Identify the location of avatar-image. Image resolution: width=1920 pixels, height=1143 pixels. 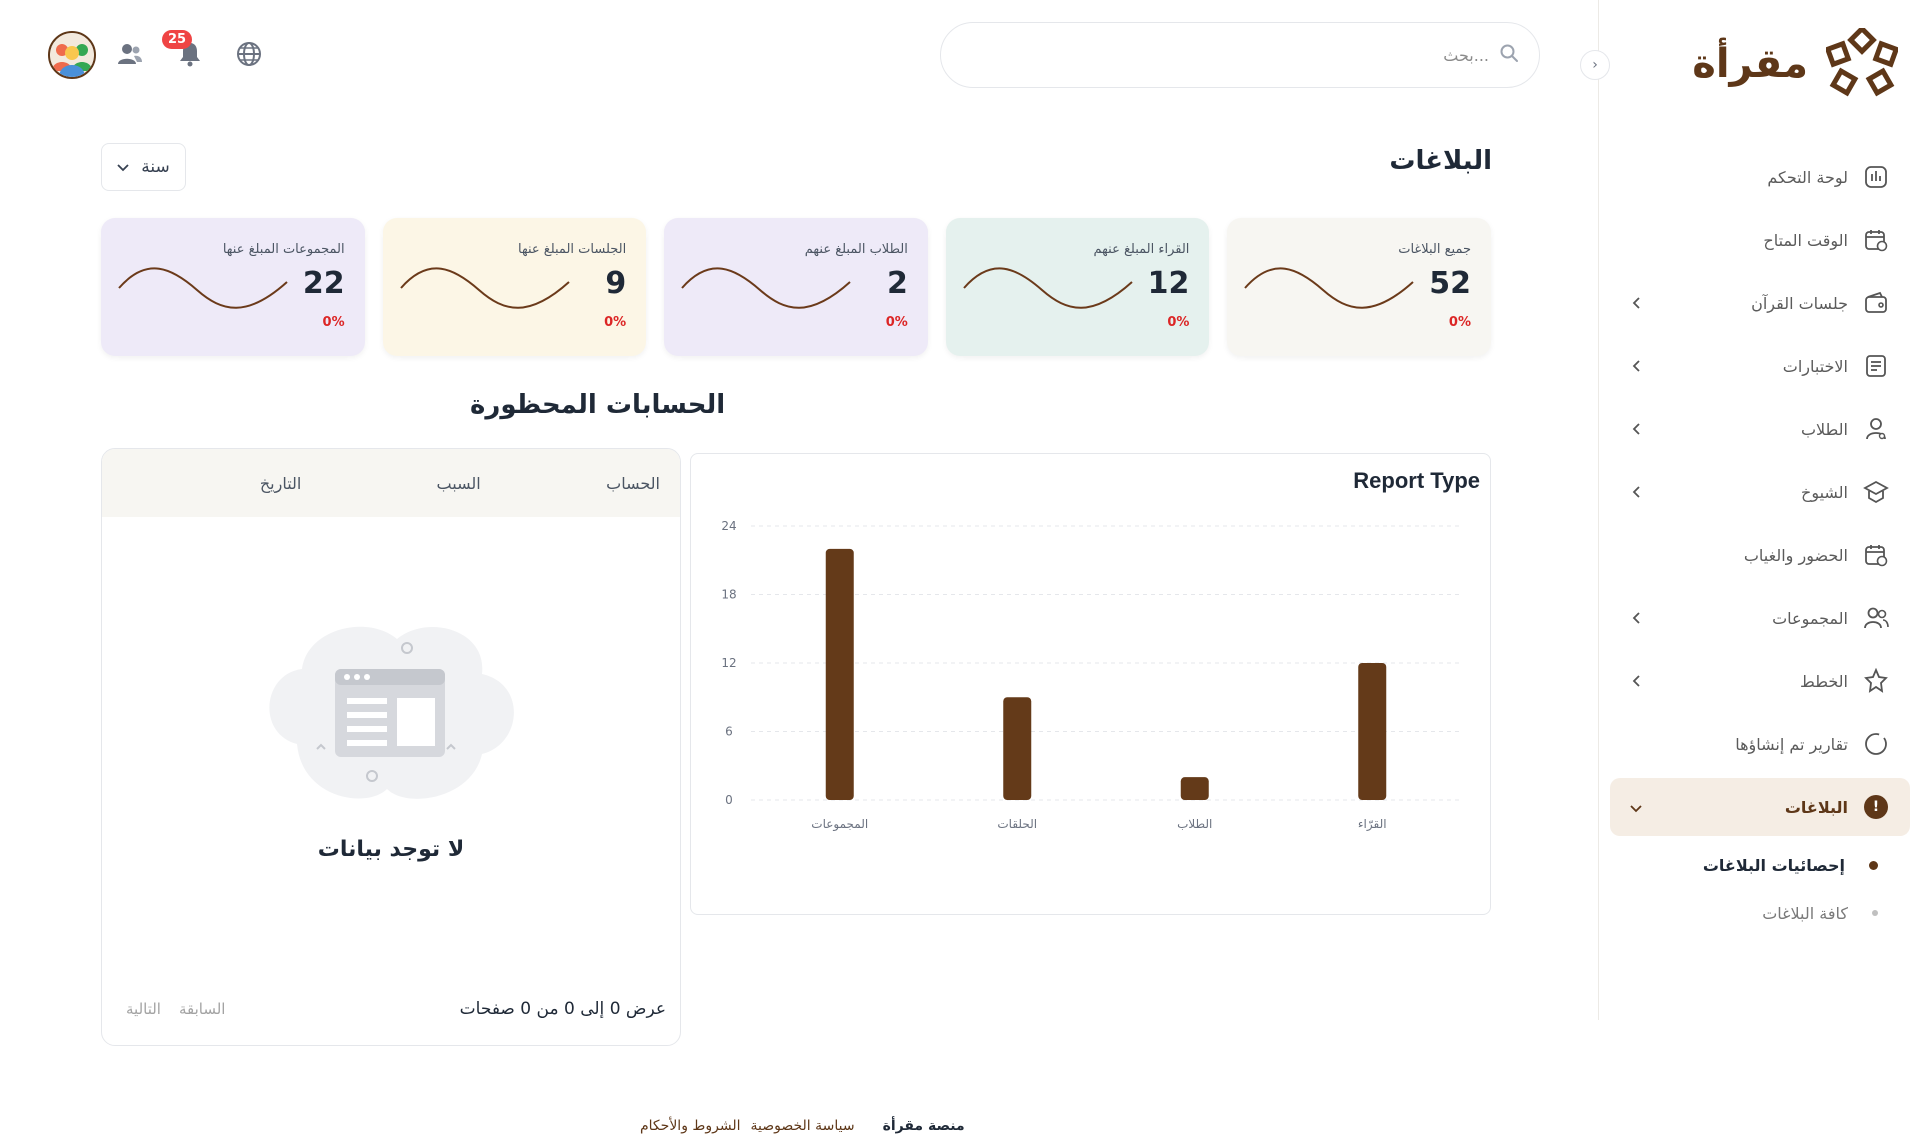
(72, 55).